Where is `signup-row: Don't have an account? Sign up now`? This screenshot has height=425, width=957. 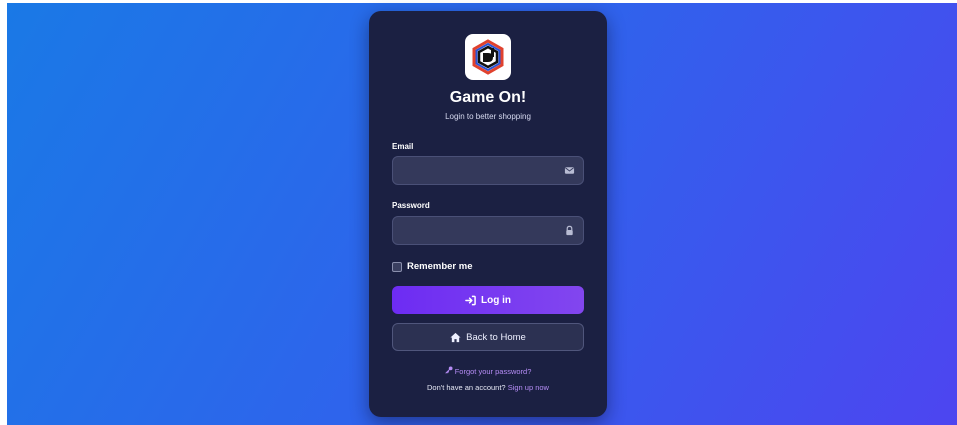
signup-row: Don't have an account? Sign up now is located at coordinates (488, 387).